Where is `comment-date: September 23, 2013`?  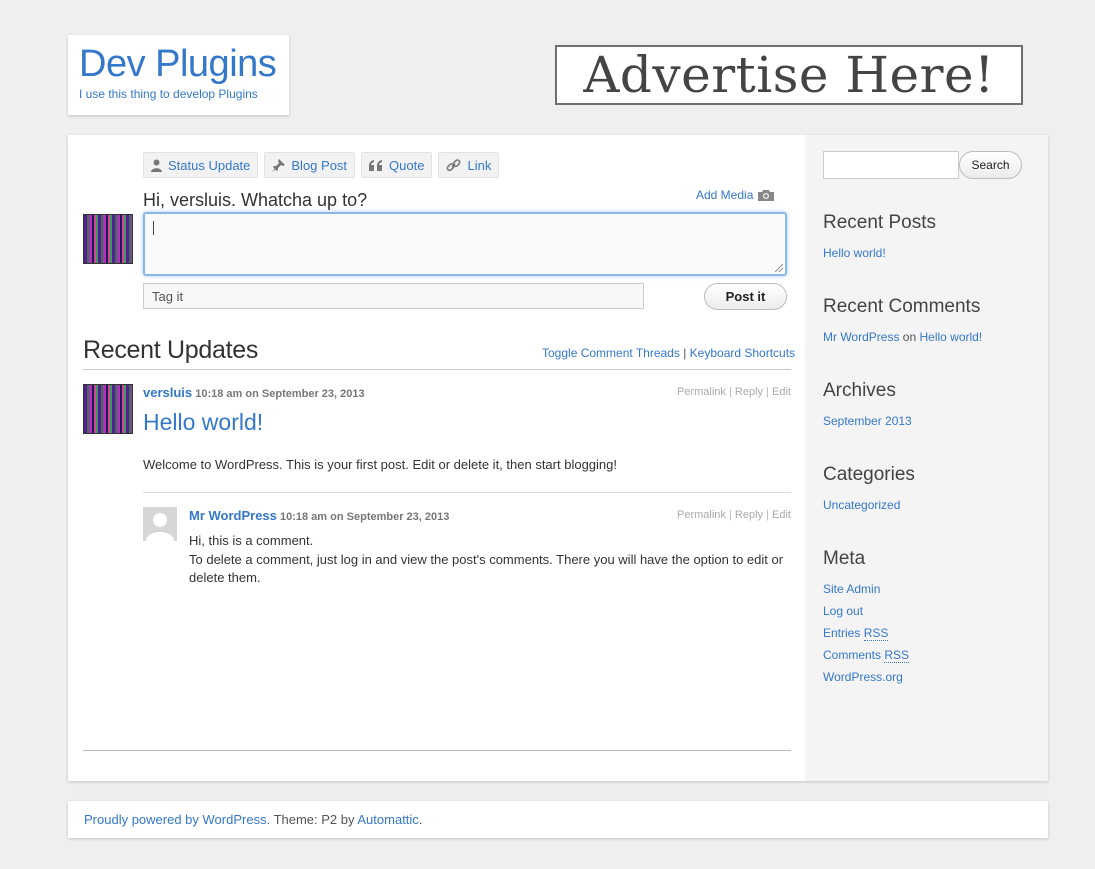
comment-date: September 23, 2013 is located at coordinates (398, 517).